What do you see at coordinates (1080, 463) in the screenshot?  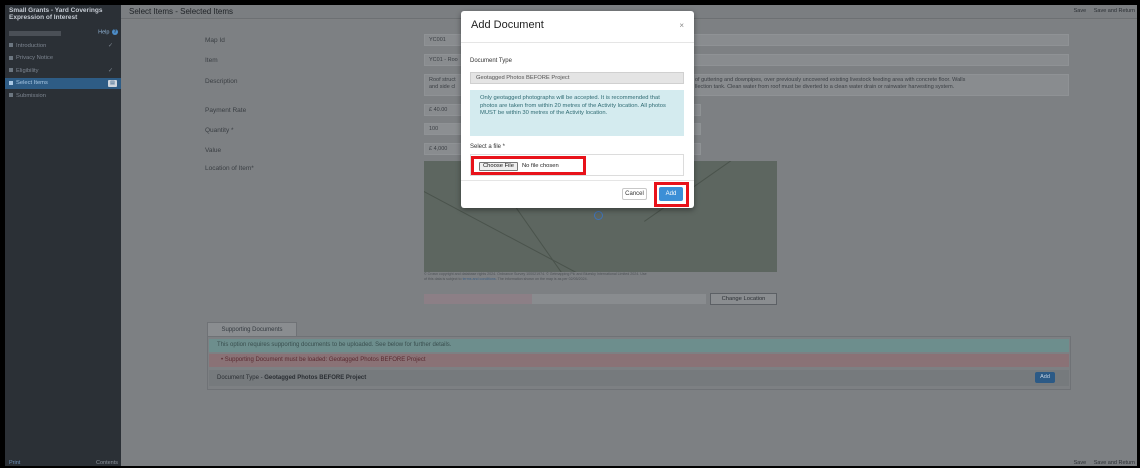 I see `save-button-bottom: Save` at bounding box center [1080, 463].